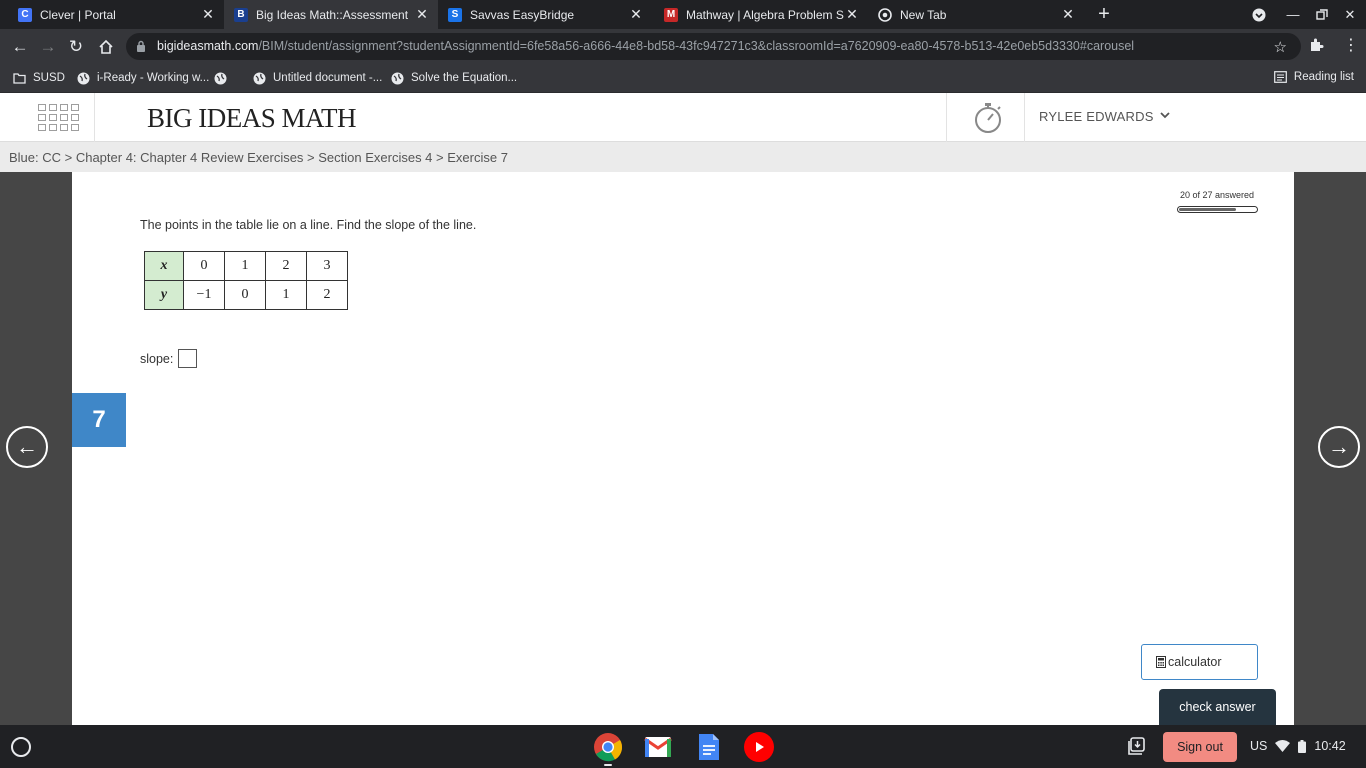 The image size is (1366, 768). Describe the element at coordinates (522, 14) in the screenshot. I see `tab-label: Savvas EasyBridge` at that location.